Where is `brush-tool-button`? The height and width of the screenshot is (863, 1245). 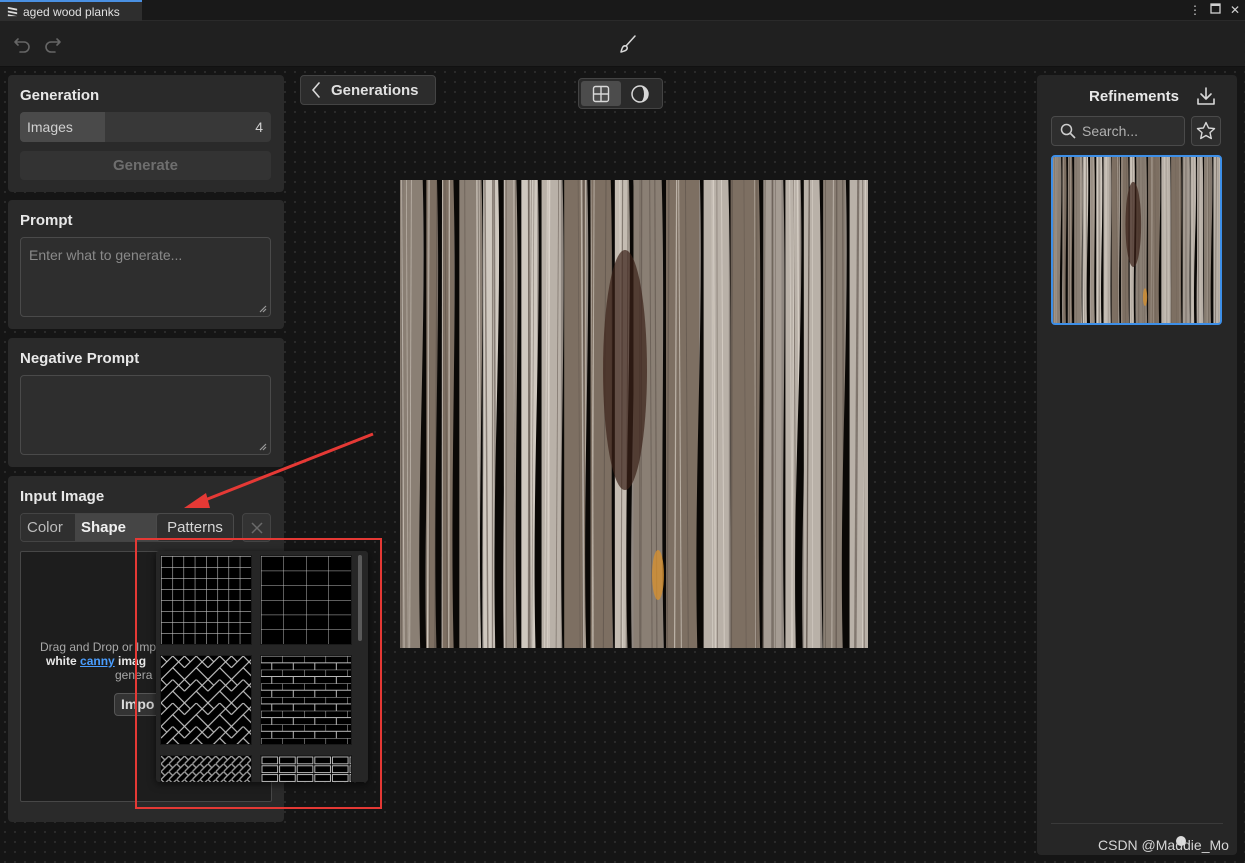
brush-tool-button is located at coordinates (628, 44).